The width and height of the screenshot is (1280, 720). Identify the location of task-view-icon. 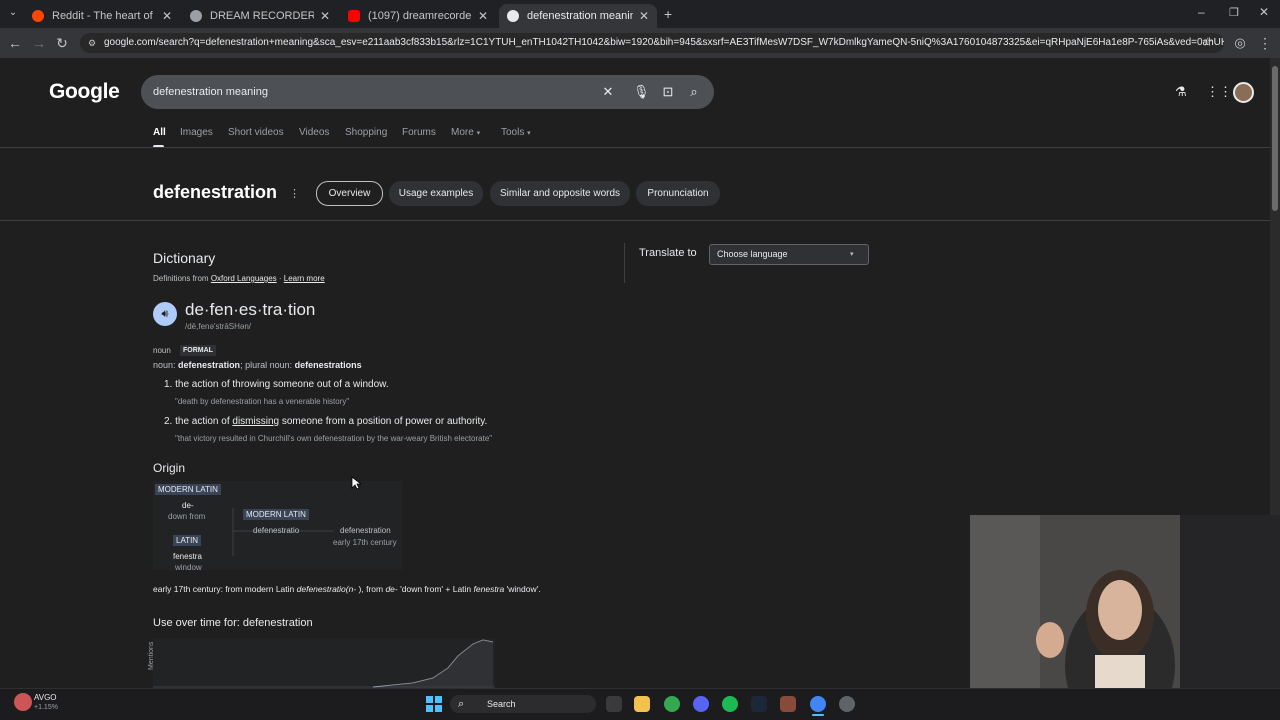
(614, 704).